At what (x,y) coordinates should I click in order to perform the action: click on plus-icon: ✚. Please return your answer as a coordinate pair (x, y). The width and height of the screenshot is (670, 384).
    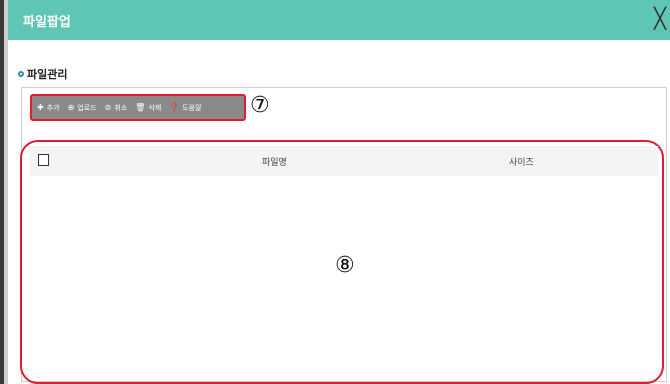
    Looking at the image, I should click on (40, 107).